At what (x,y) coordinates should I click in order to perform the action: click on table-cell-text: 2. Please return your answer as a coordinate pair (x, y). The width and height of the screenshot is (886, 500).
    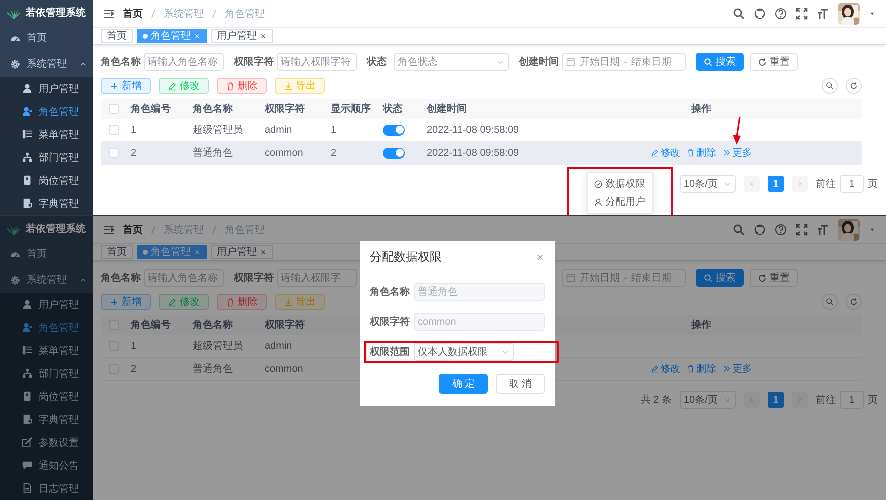
    Looking at the image, I should click on (334, 153).